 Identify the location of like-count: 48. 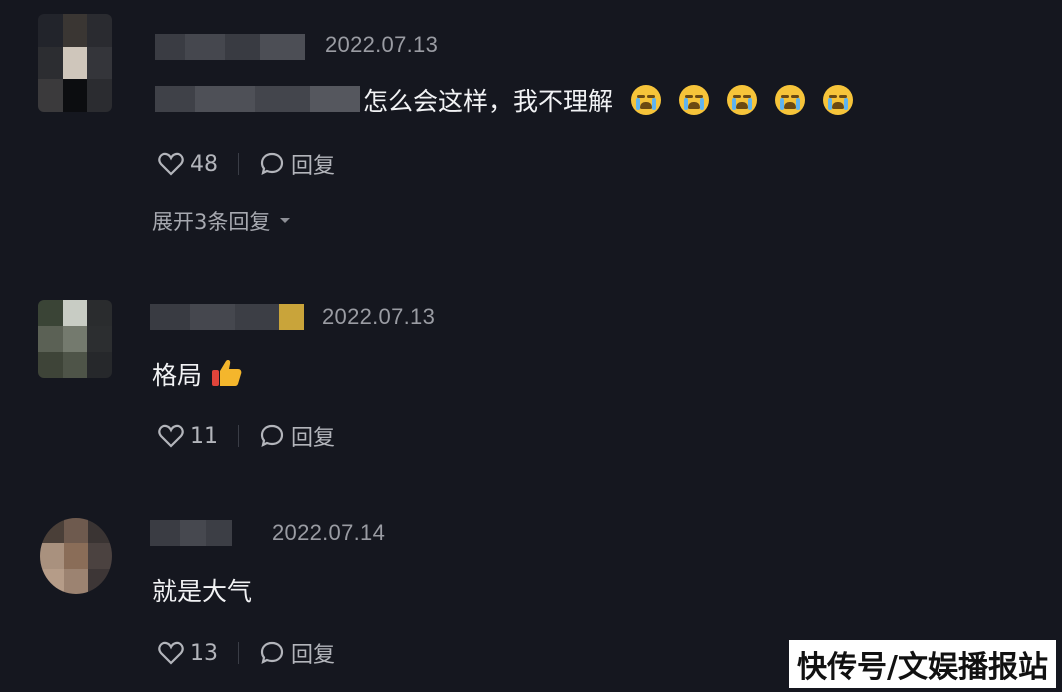
(204, 164).